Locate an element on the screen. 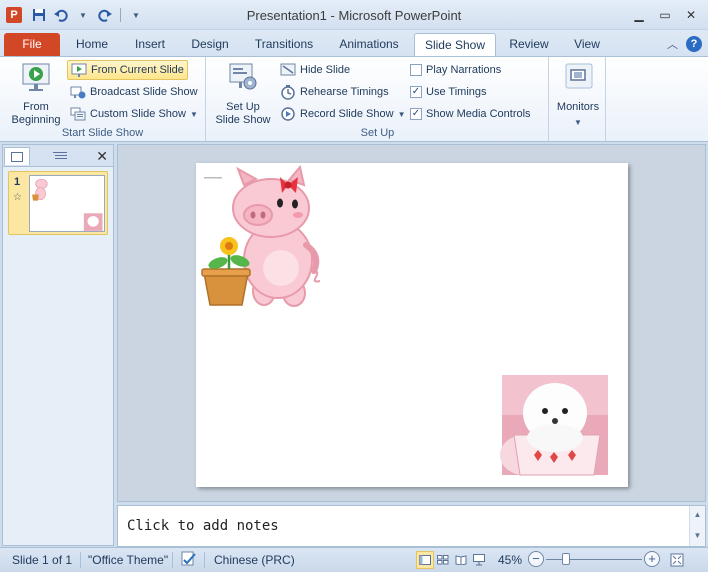  tab-design: Design is located at coordinates (210, 44).